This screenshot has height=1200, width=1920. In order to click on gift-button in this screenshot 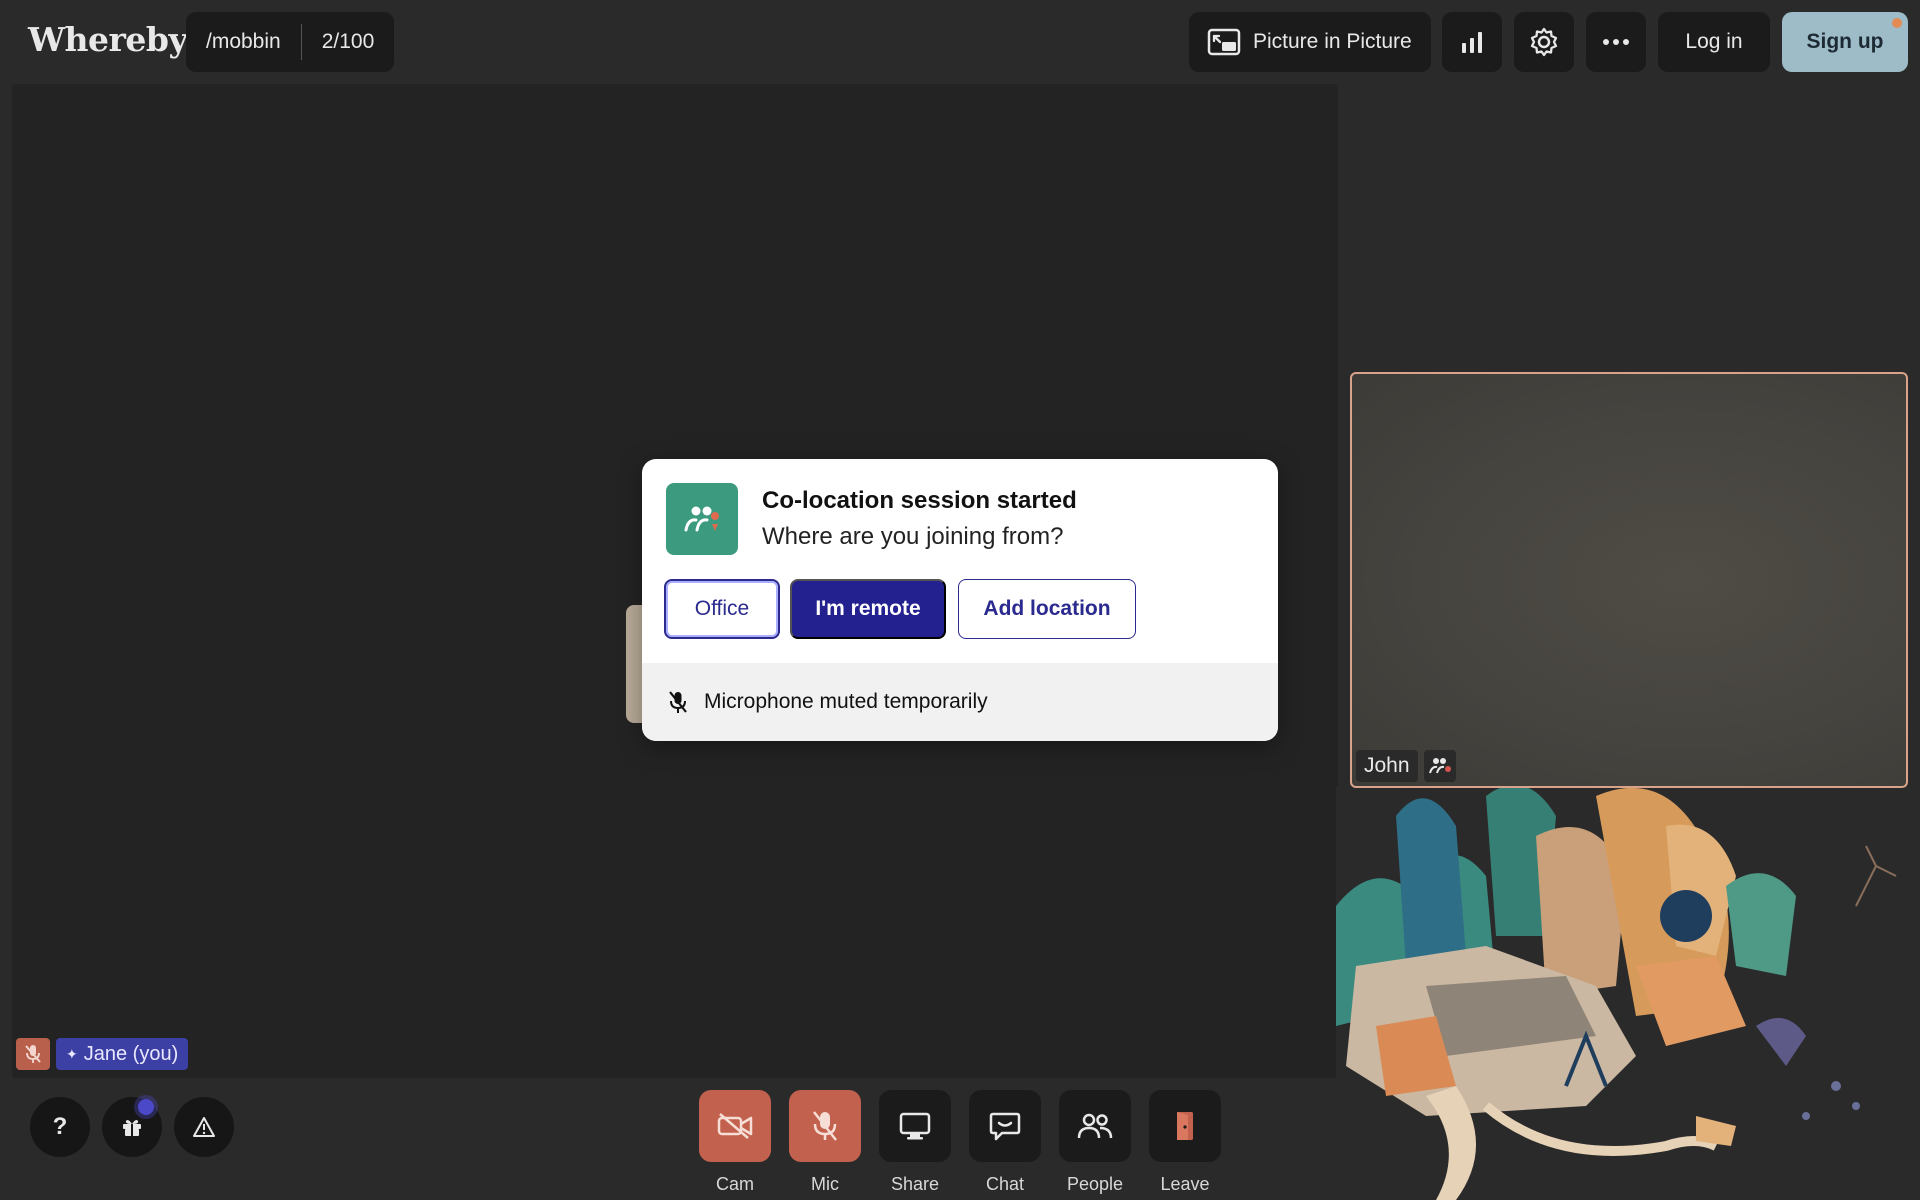, I will do `click(132, 1127)`.